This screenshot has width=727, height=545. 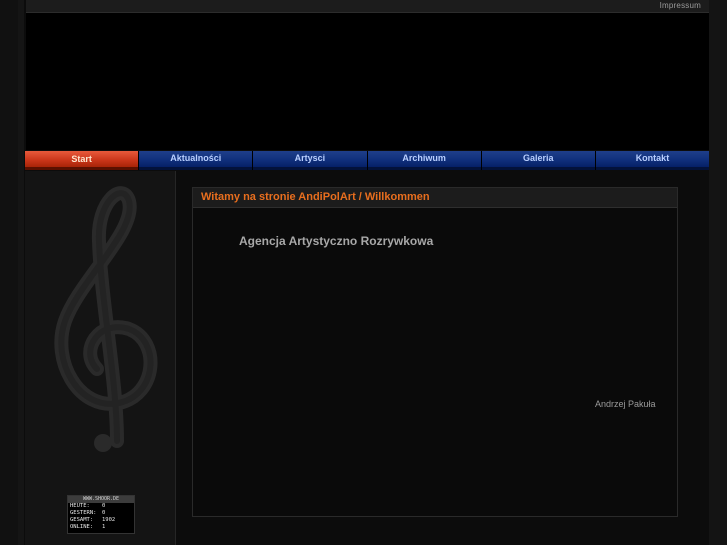 I want to click on counter-label: ONLINE:, so click(x=82, y=527).